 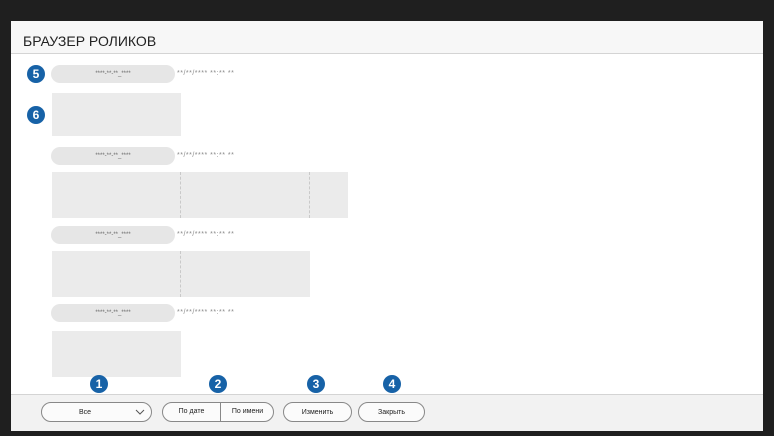 What do you see at coordinates (85, 412) in the screenshot?
I see `filter-selected-value: Все` at bounding box center [85, 412].